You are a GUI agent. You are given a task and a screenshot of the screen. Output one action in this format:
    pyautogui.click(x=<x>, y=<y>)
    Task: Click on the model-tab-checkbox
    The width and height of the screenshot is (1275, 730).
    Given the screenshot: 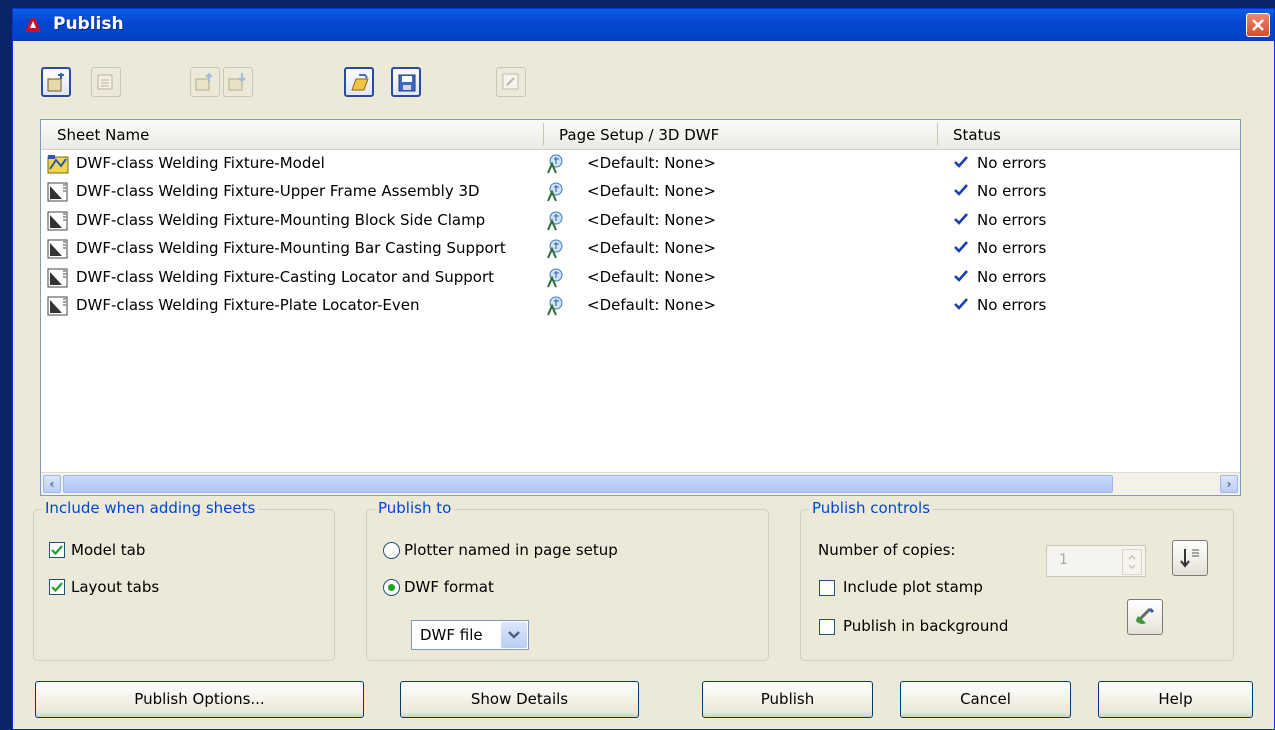 What is the action you would take?
    pyautogui.click(x=57, y=550)
    